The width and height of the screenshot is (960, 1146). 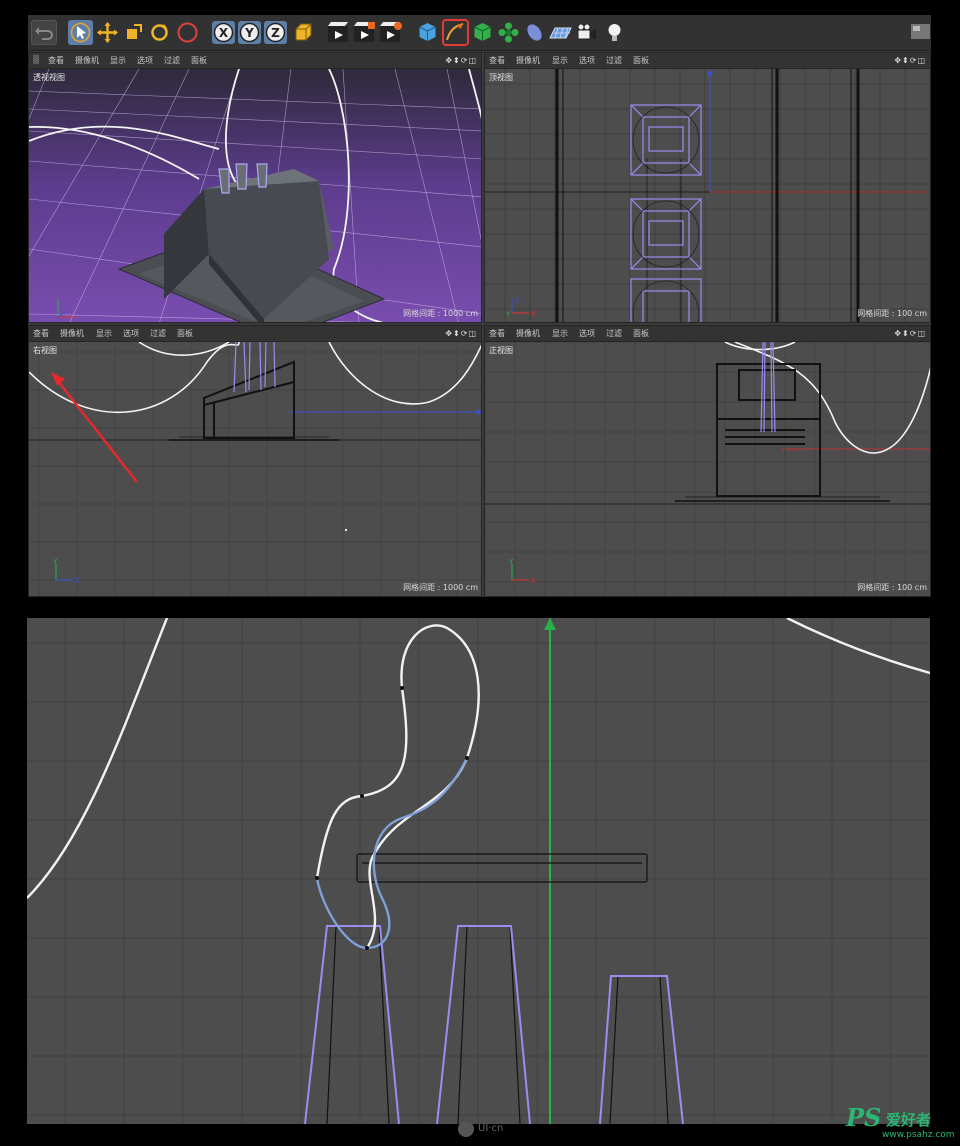 I want to click on cube-icon, so click(x=427, y=32).